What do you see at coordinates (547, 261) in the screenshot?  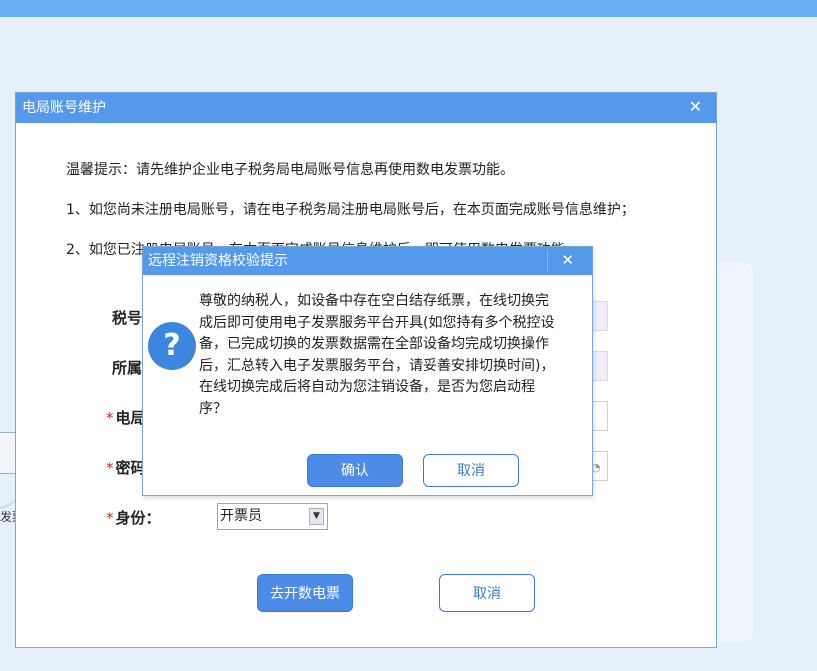 I see `title-separator` at bounding box center [547, 261].